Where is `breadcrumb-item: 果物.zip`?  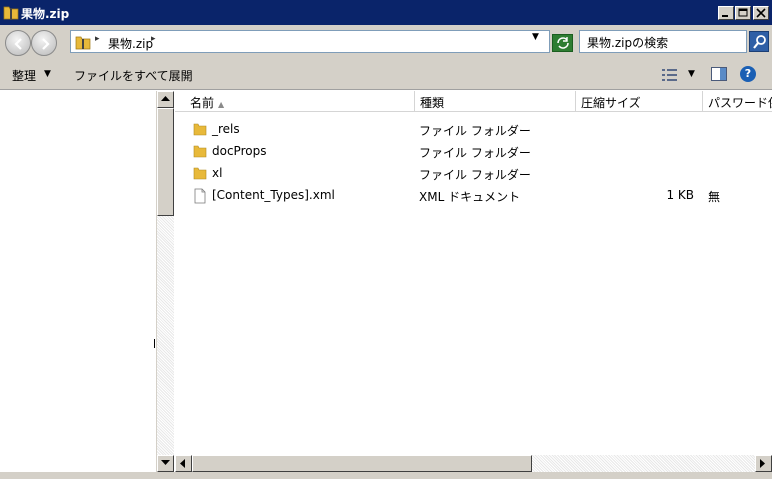
breadcrumb-item: 果物.zip is located at coordinates (130, 43).